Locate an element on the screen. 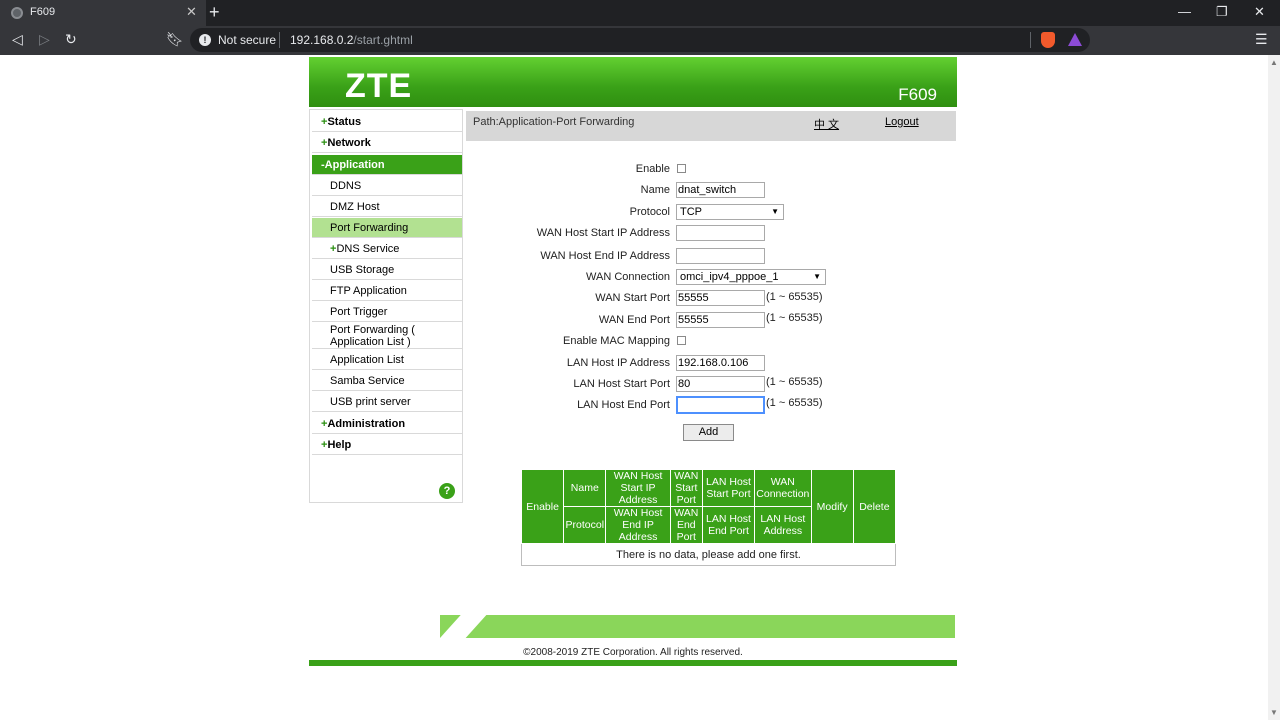 The height and width of the screenshot is (720, 1280). col-protocol: Protocol is located at coordinates (585, 525).